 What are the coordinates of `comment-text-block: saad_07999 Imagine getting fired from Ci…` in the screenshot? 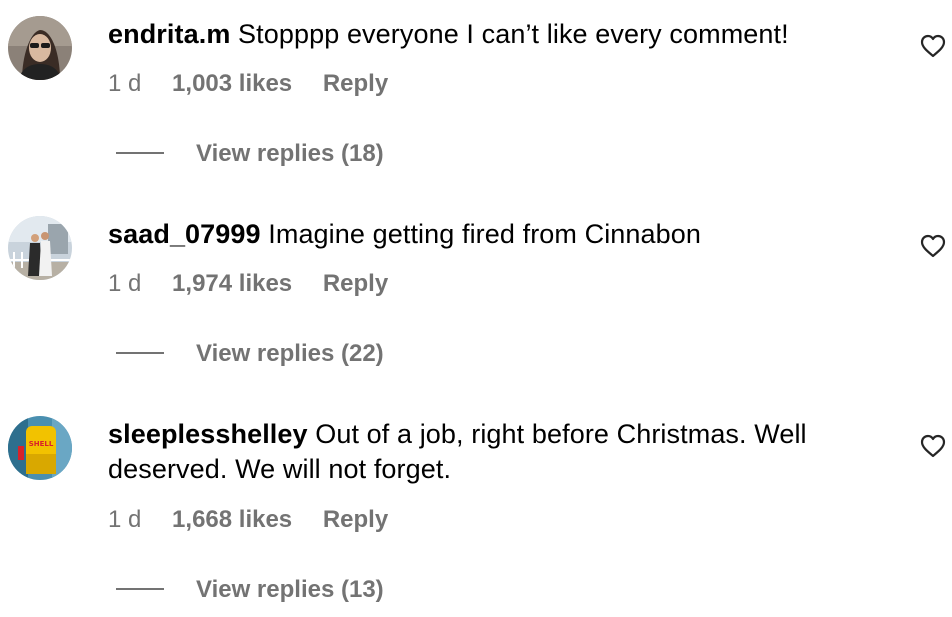 It's located at (488, 234).